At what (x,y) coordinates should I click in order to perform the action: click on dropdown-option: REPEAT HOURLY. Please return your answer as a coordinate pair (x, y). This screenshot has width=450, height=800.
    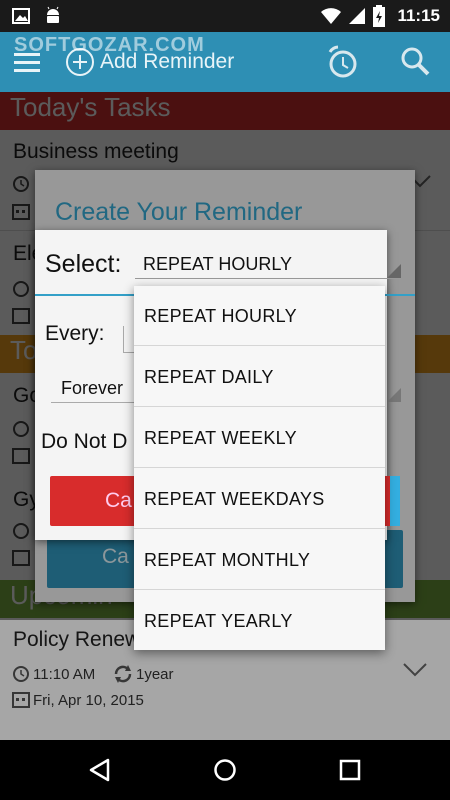
    Looking at the image, I should click on (259, 316).